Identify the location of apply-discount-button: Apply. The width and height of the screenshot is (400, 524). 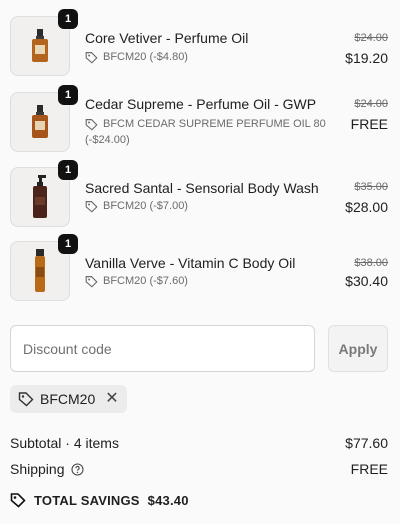
(358, 348).